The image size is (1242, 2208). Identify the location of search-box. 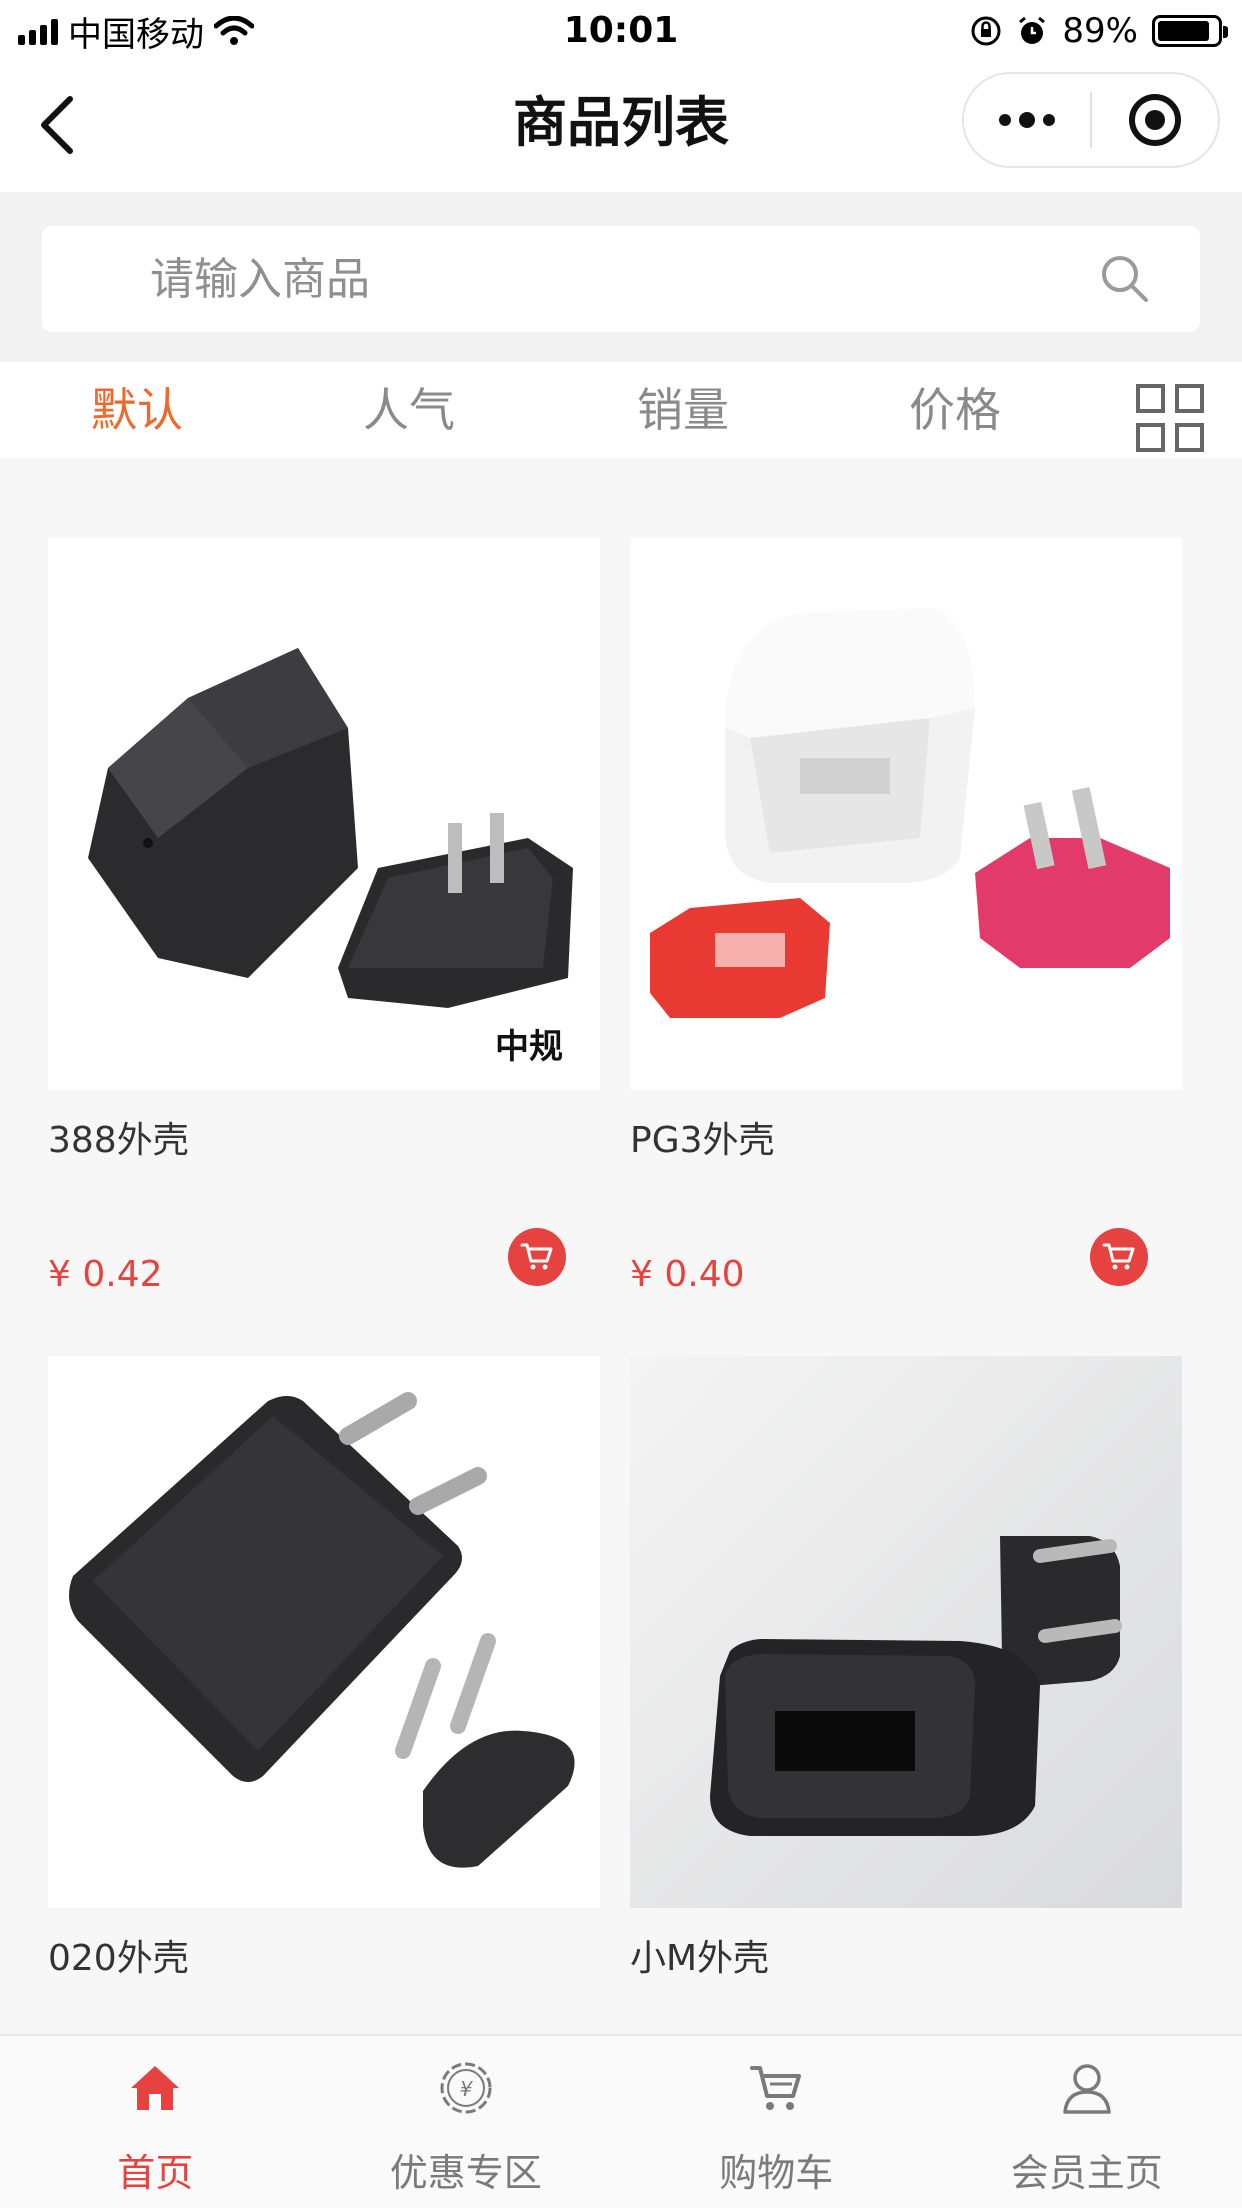
(621, 279).